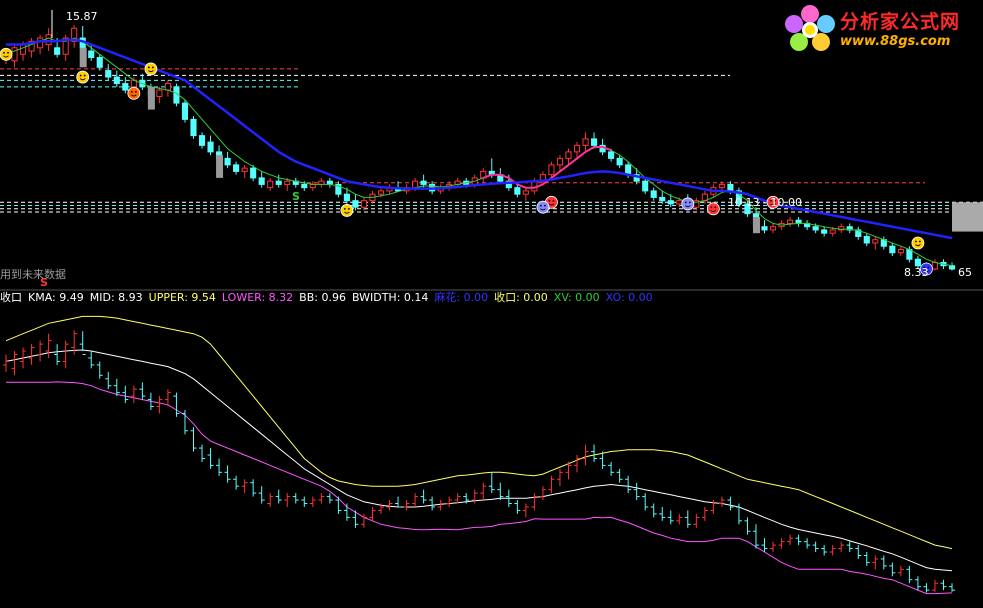 This screenshot has width=983, height=608. I want to click on grey-block, so click(967, 217).